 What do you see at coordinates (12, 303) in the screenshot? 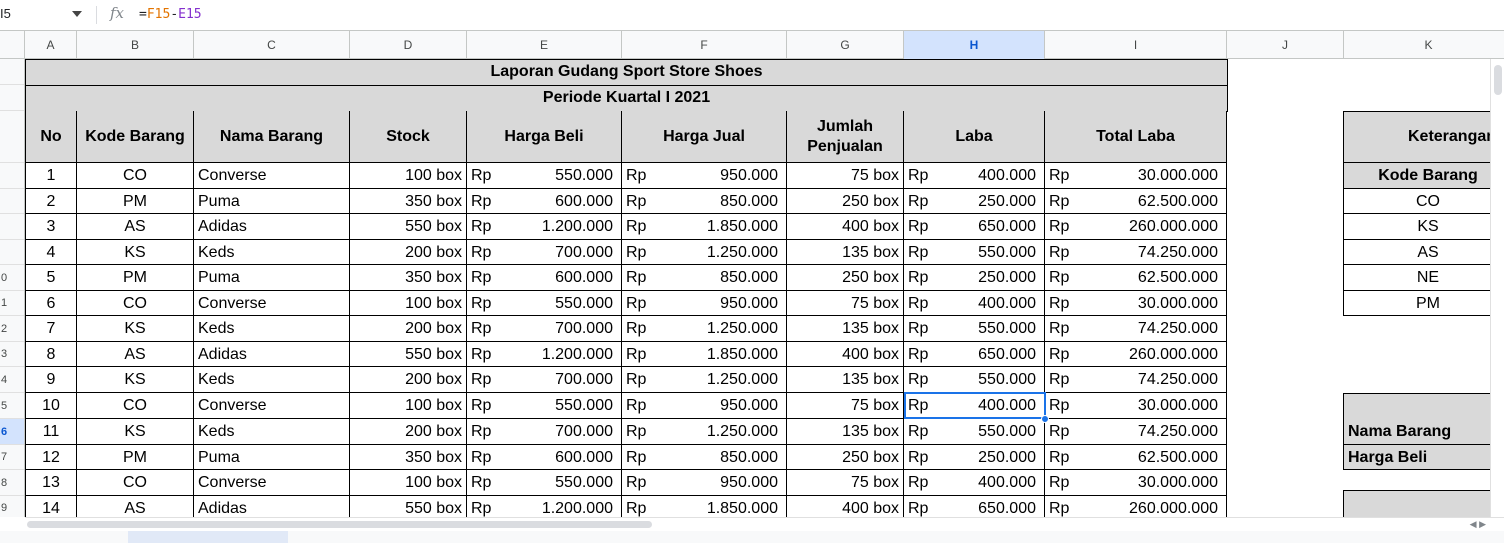
I see `row-header: 1` at bounding box center [12, 303].